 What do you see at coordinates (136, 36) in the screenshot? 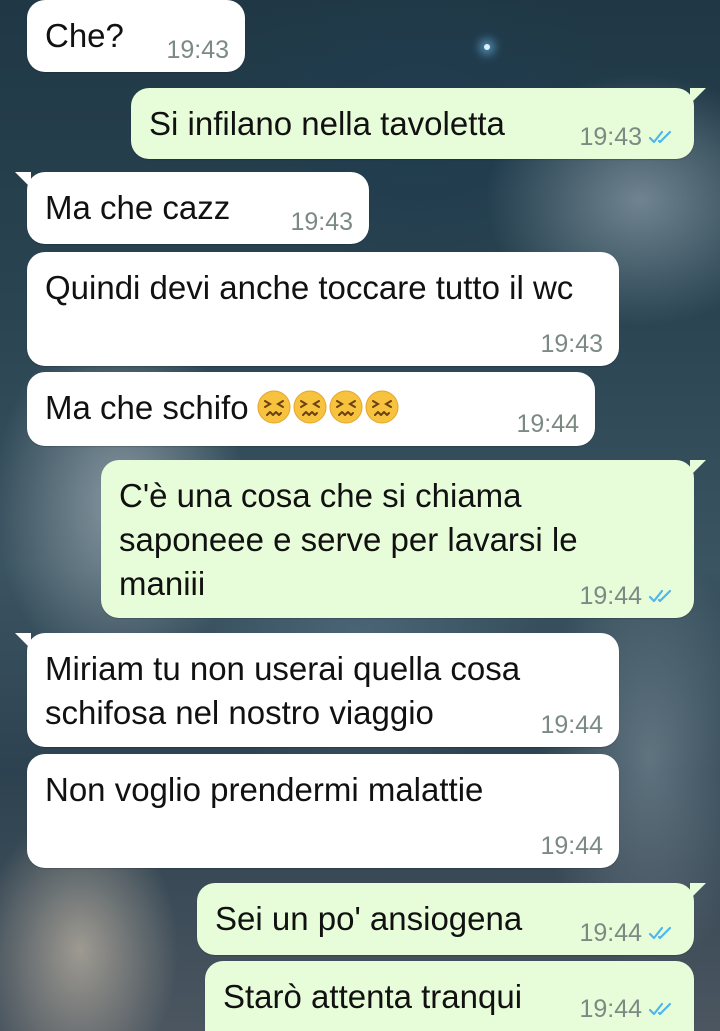
I see `message-bubble-incoming: Che? 19:43` at bounding box center [136, 36].